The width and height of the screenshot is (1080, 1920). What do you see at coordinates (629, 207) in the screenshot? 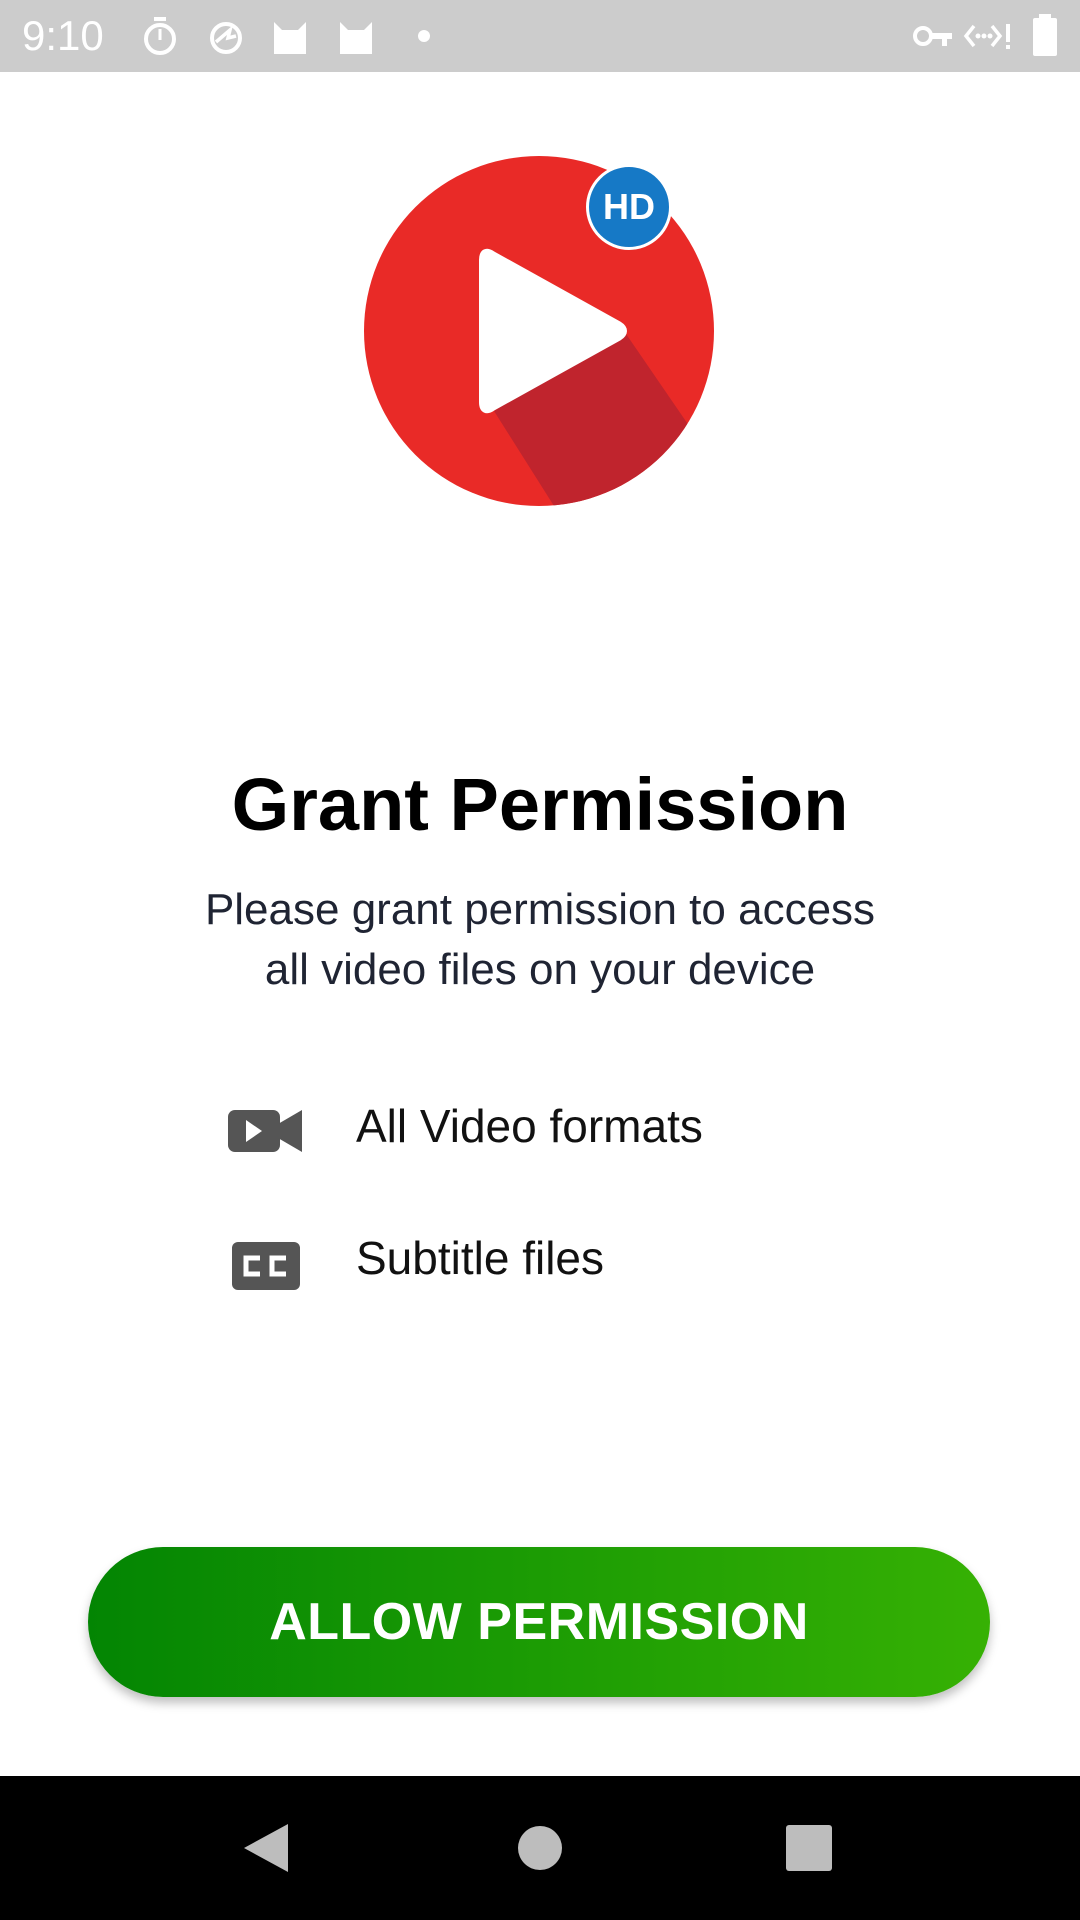
I see `hd-badge: HD` at bounding box center [629, 207].